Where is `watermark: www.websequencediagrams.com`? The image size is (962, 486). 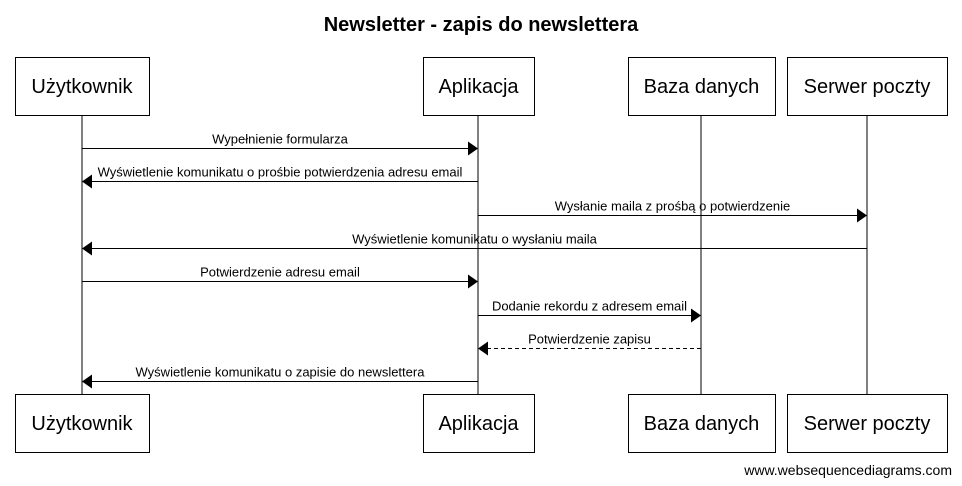
watermark: www.websequencediagrams.com is located at coordinates (847, 470).